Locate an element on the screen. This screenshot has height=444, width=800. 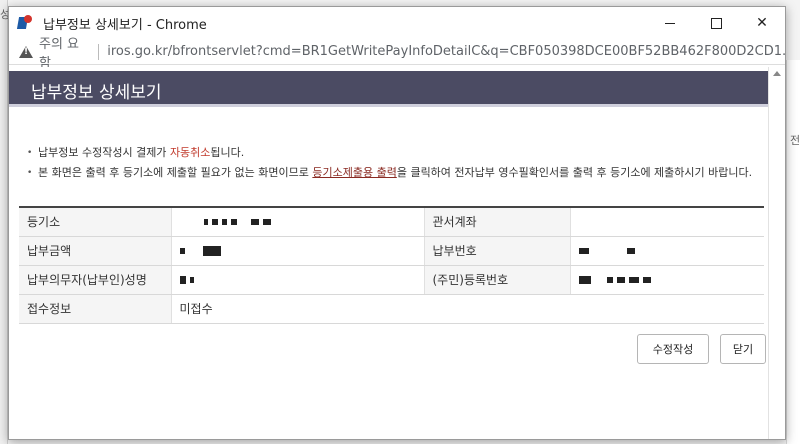
registration-number-label: (주민)등록번호 is located at coordinates (497, 280).